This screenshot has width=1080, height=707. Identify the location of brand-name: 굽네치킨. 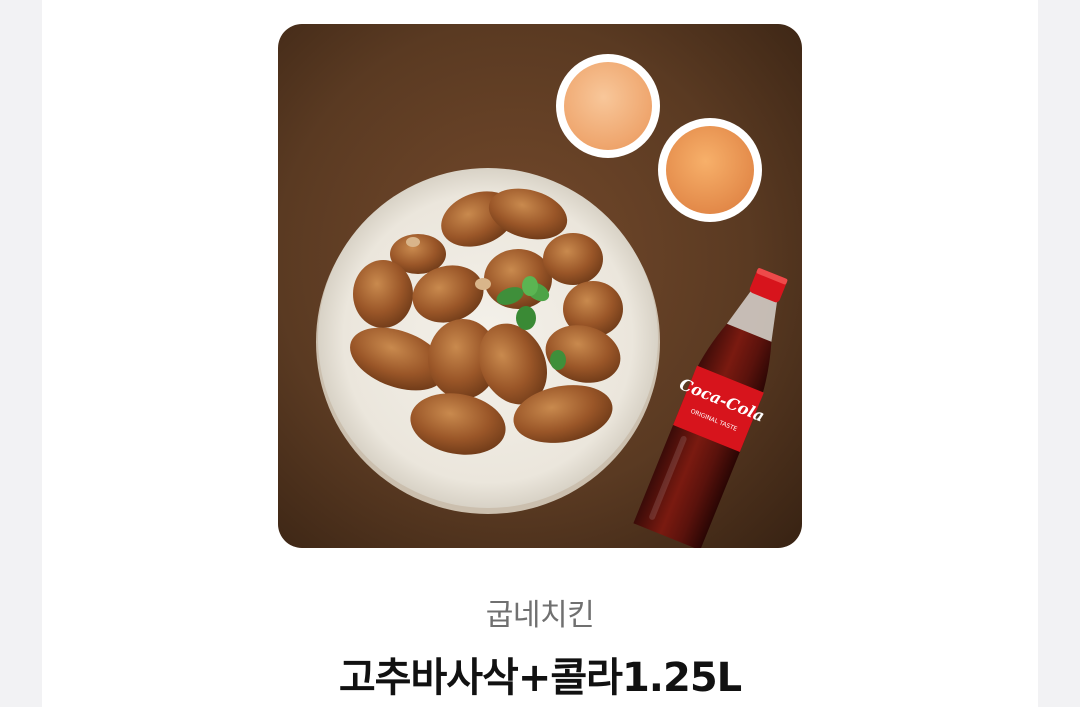
(540, 615).